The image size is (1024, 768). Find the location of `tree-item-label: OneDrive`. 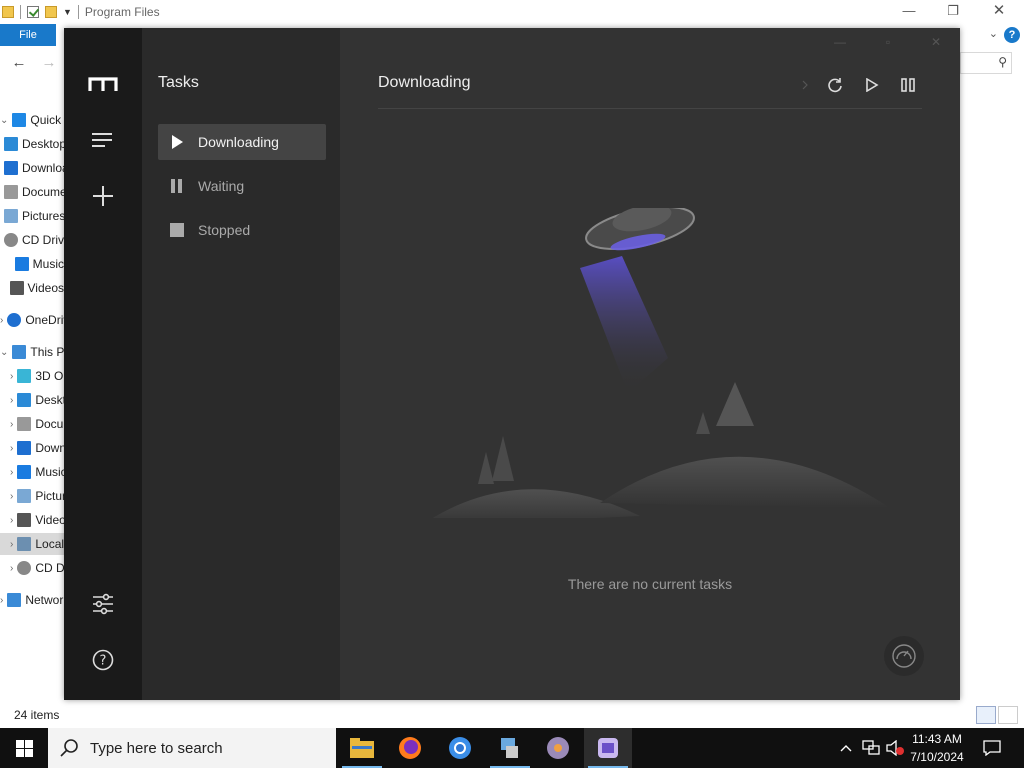

tree-item-label: OneDrive is located at coordinates (44, 320).